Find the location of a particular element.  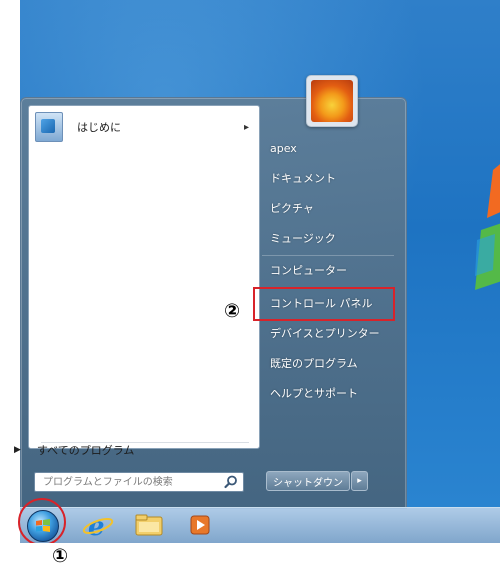

right-item-help-support: ヘルプとサポート is located at coordinates (314, 393).